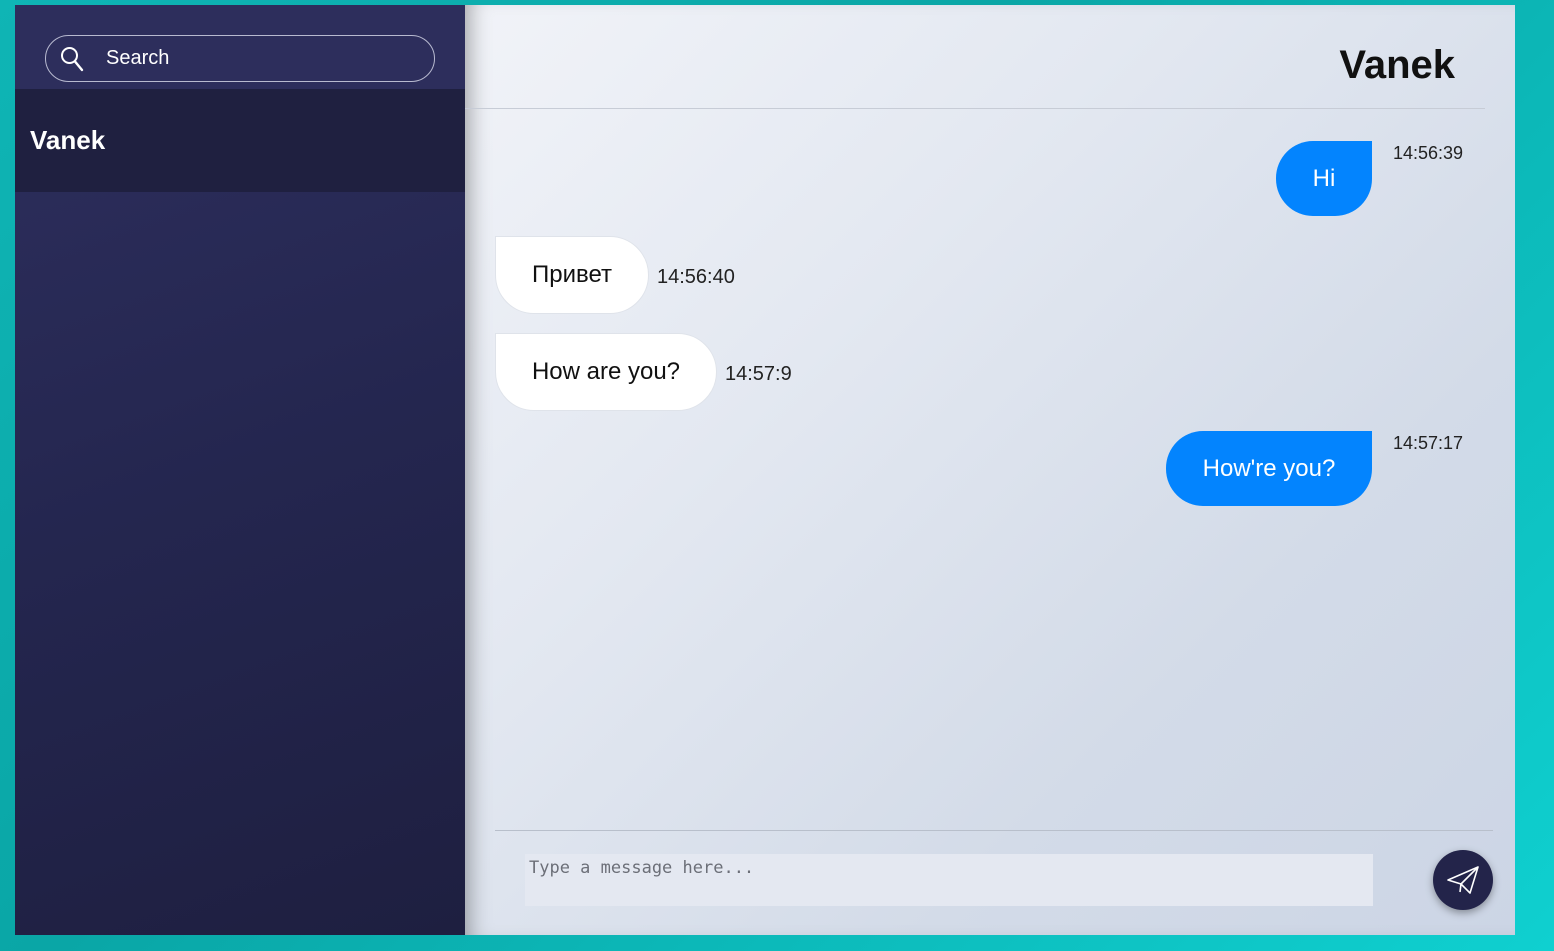  Describe the element at coordinates (606, 372) in the screenshot. I see `message-bubble-incoming: How are you?` at that location.